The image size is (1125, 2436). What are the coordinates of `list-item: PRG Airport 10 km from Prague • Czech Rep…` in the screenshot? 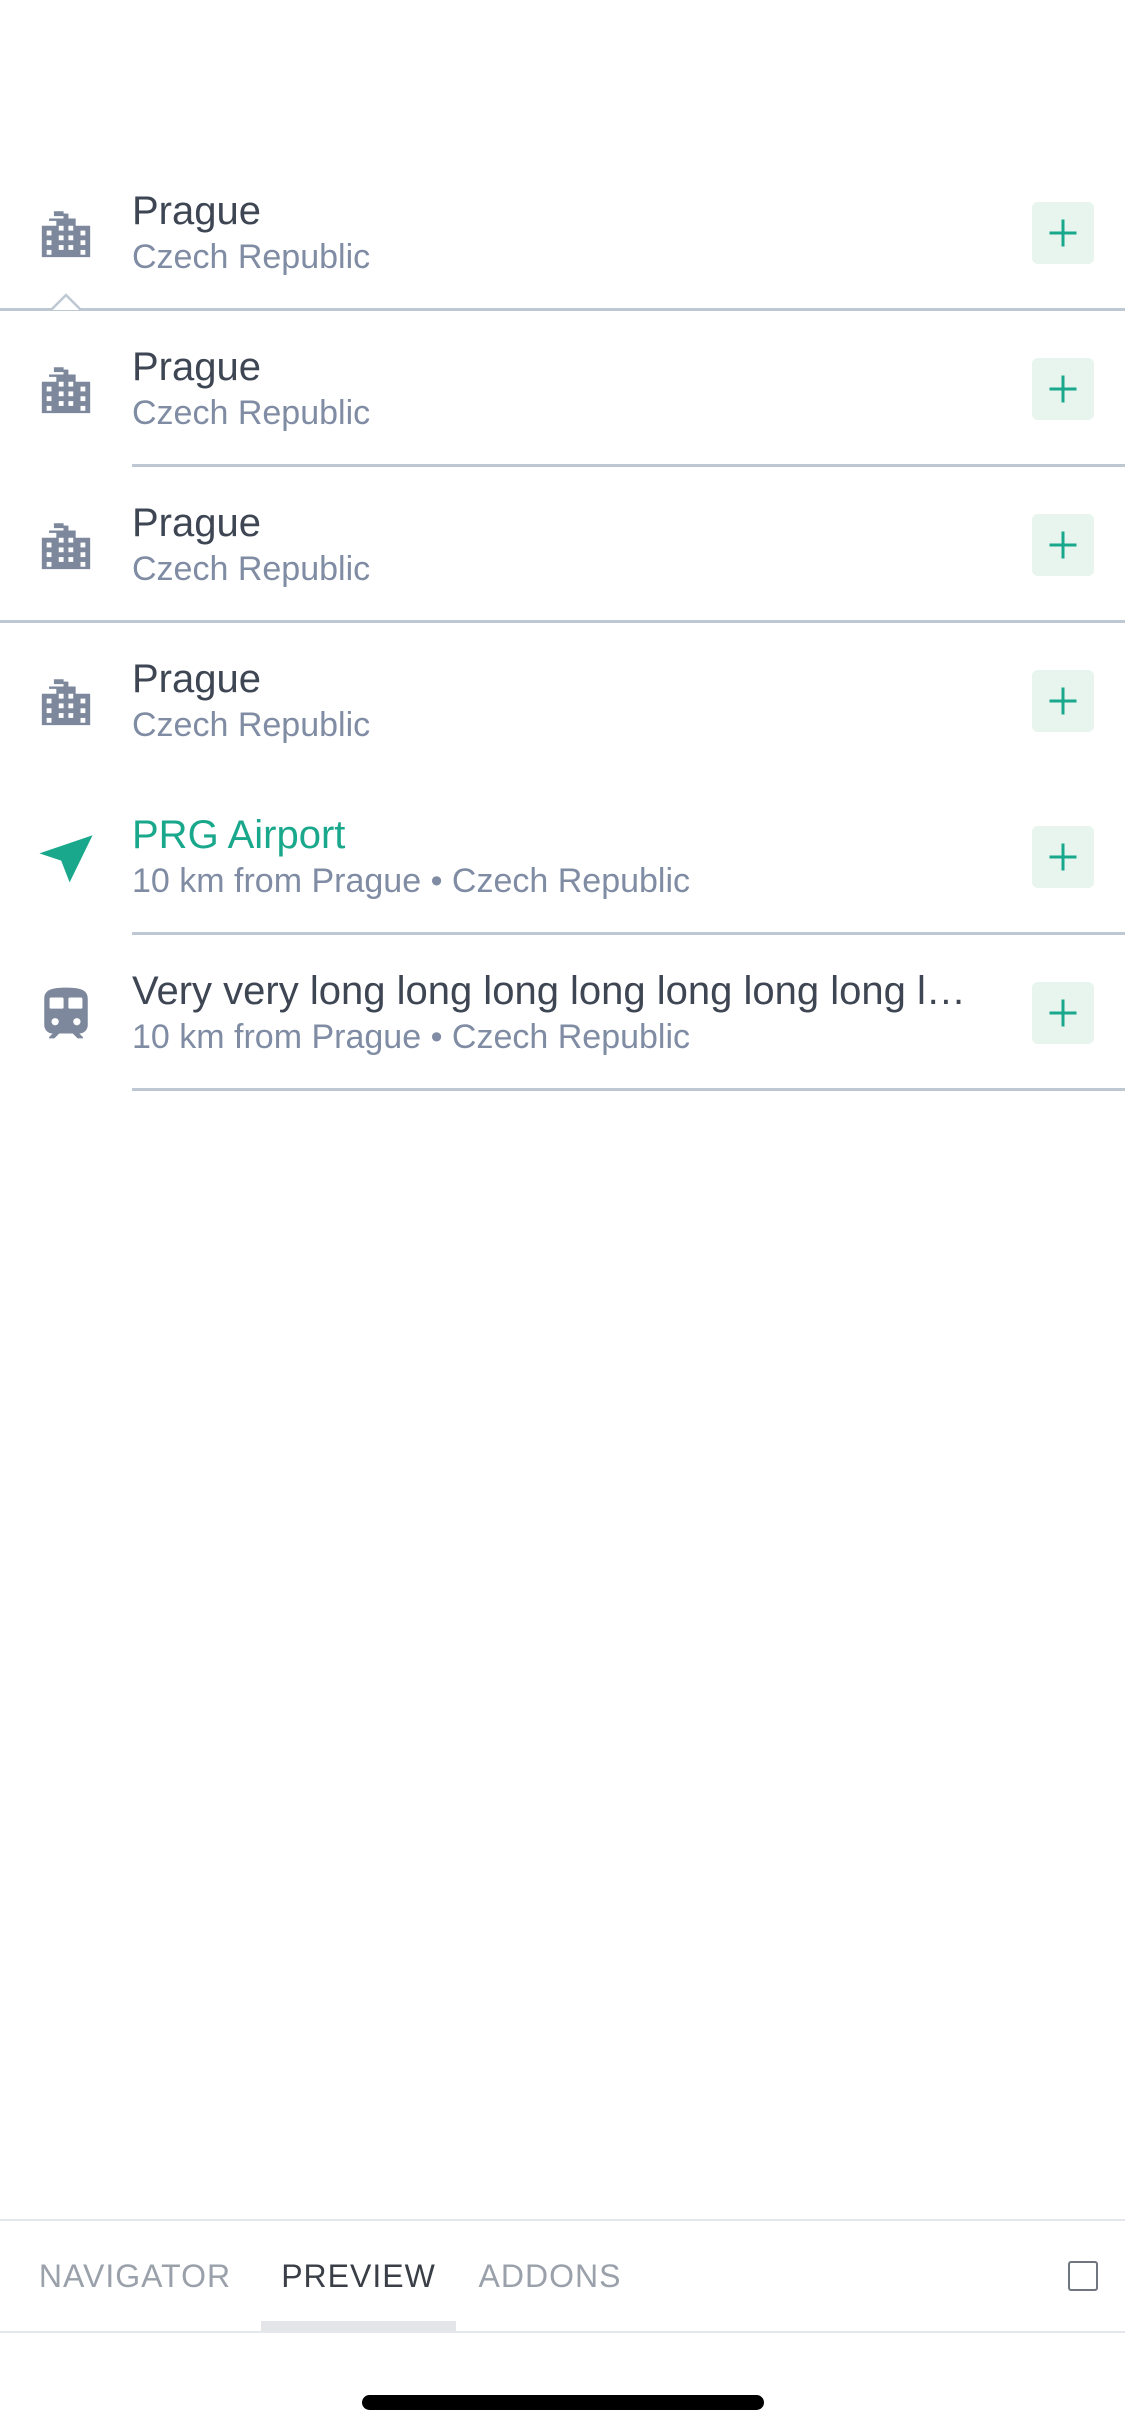 It's located at (562, 857).